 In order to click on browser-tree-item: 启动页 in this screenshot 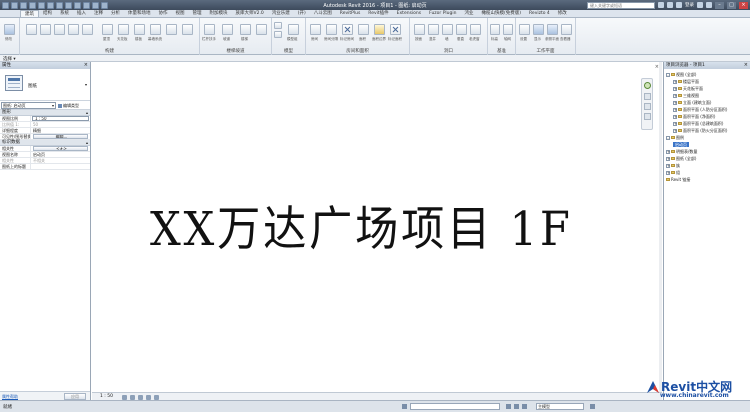, I will do `click(707, 144)`.